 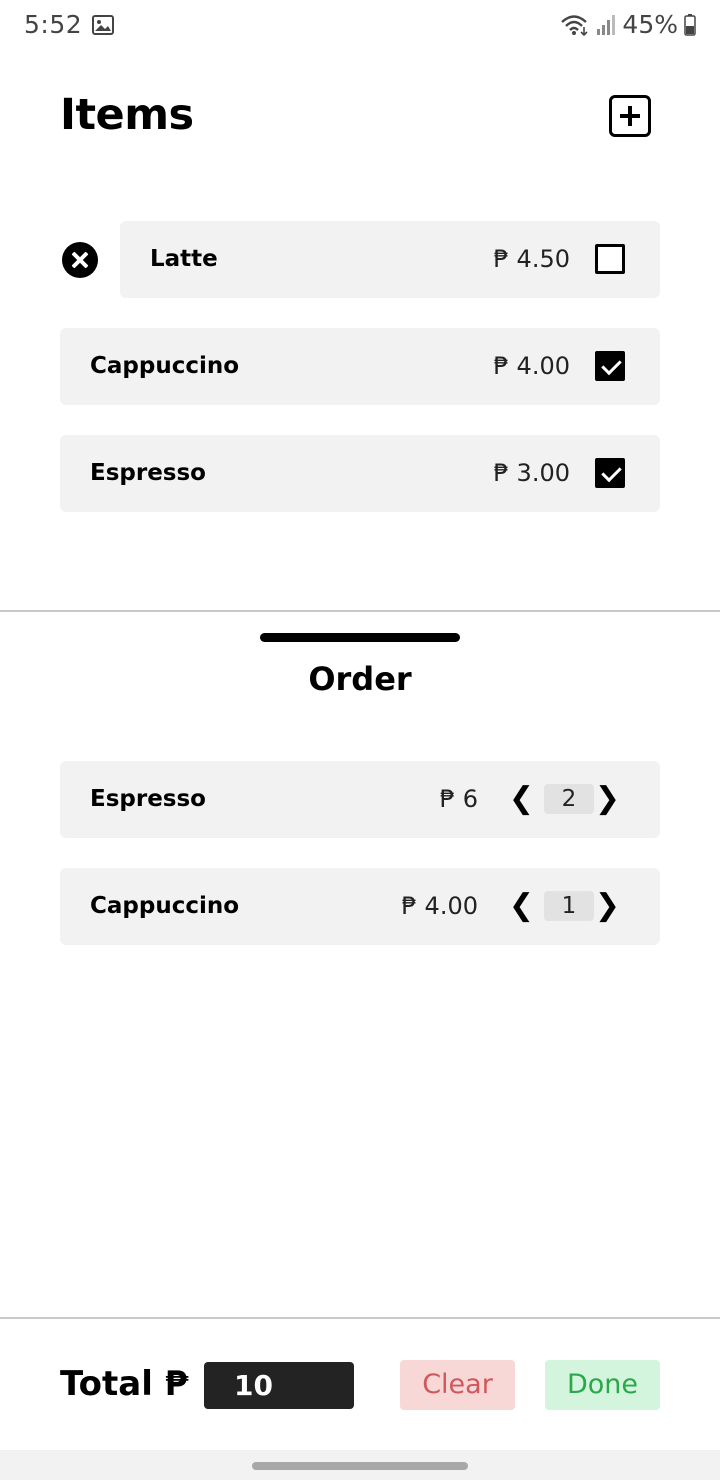 I want to click on order-item-name: Cappuccino, so click(x=165, y=906).